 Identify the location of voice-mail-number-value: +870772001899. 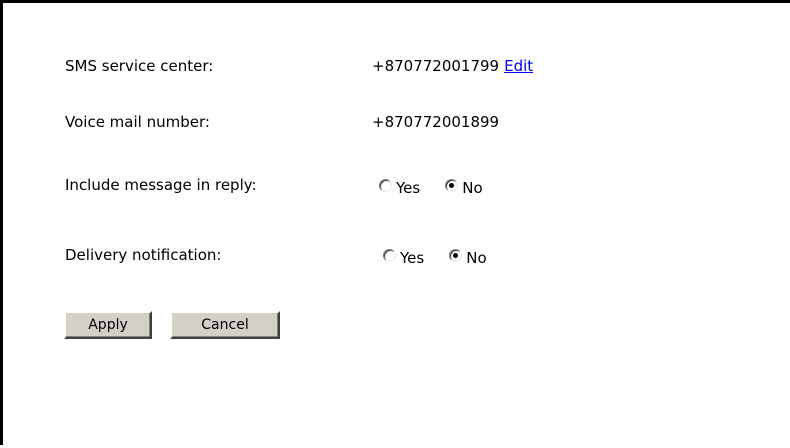
(436, 122).